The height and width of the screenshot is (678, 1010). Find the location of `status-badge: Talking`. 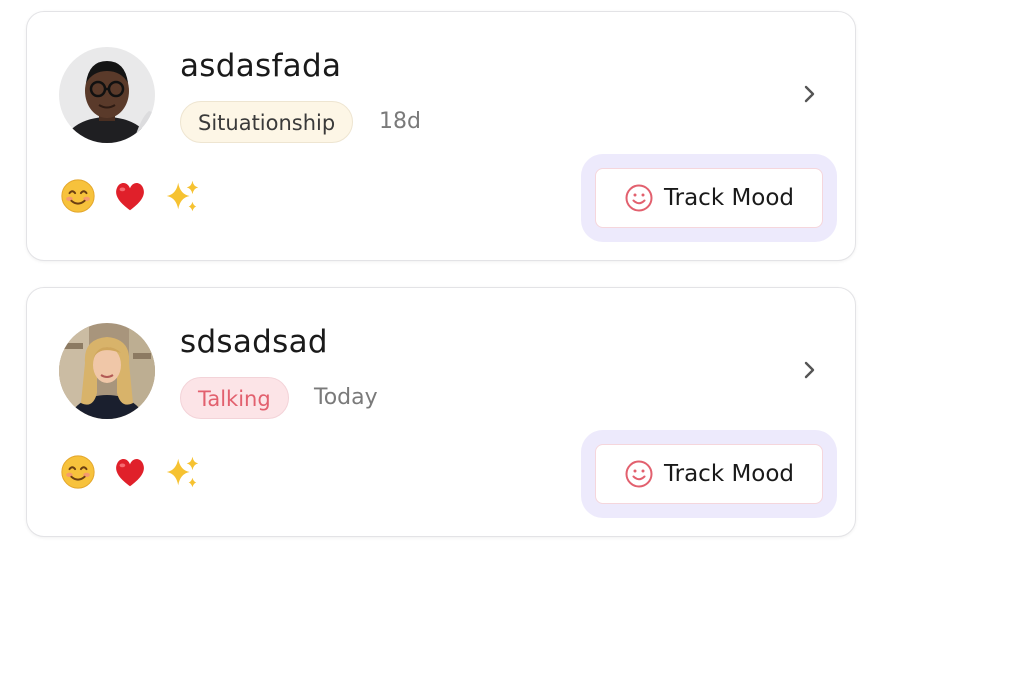

status-badge: Talking is located at coordinates (234, 398).